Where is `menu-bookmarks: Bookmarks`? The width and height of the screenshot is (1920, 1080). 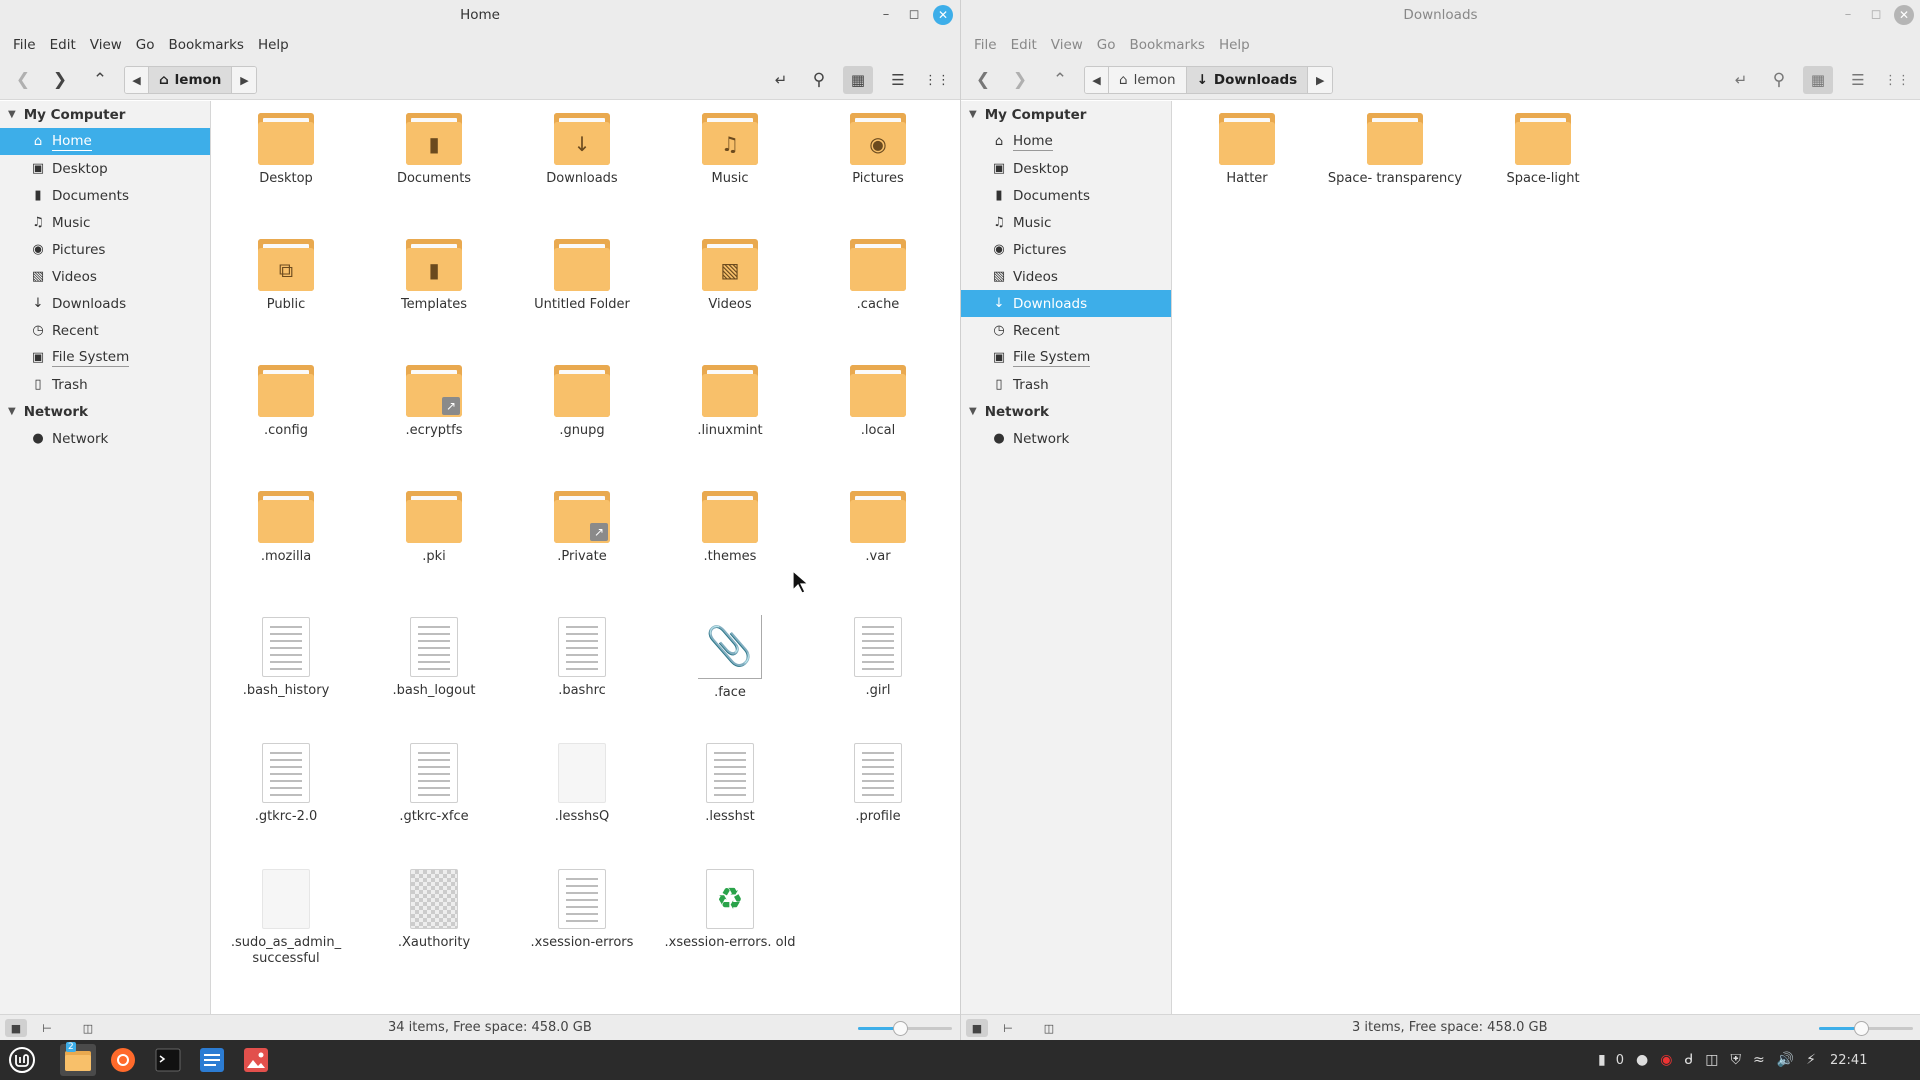
menu-bookmarks: Bookmarks is located at coordinates (1167, 45).